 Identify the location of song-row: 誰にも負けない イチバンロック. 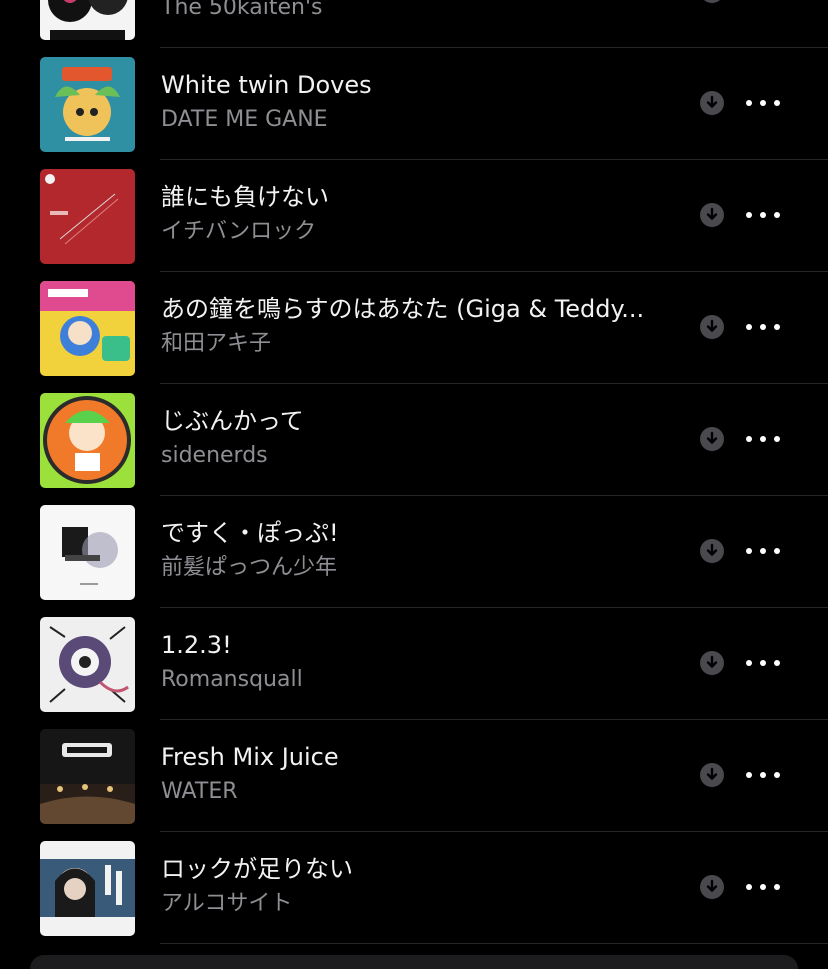
(414, 216).